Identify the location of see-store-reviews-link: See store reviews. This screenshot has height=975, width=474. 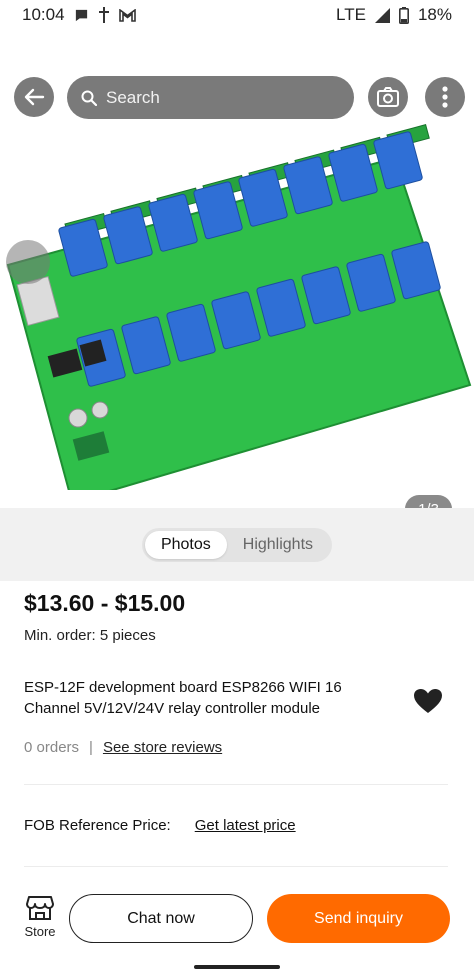
(162, 747).